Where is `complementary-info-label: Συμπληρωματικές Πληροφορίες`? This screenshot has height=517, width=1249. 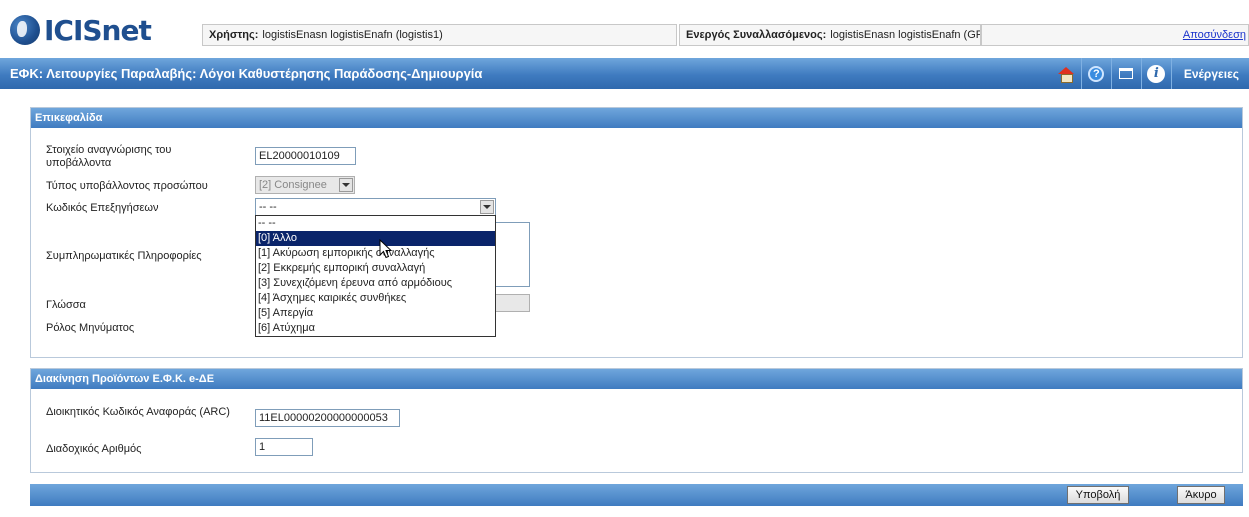 complementary-info-label: Συμπληρωματικές Πληροφορίες is located at coordinates (124, 256).